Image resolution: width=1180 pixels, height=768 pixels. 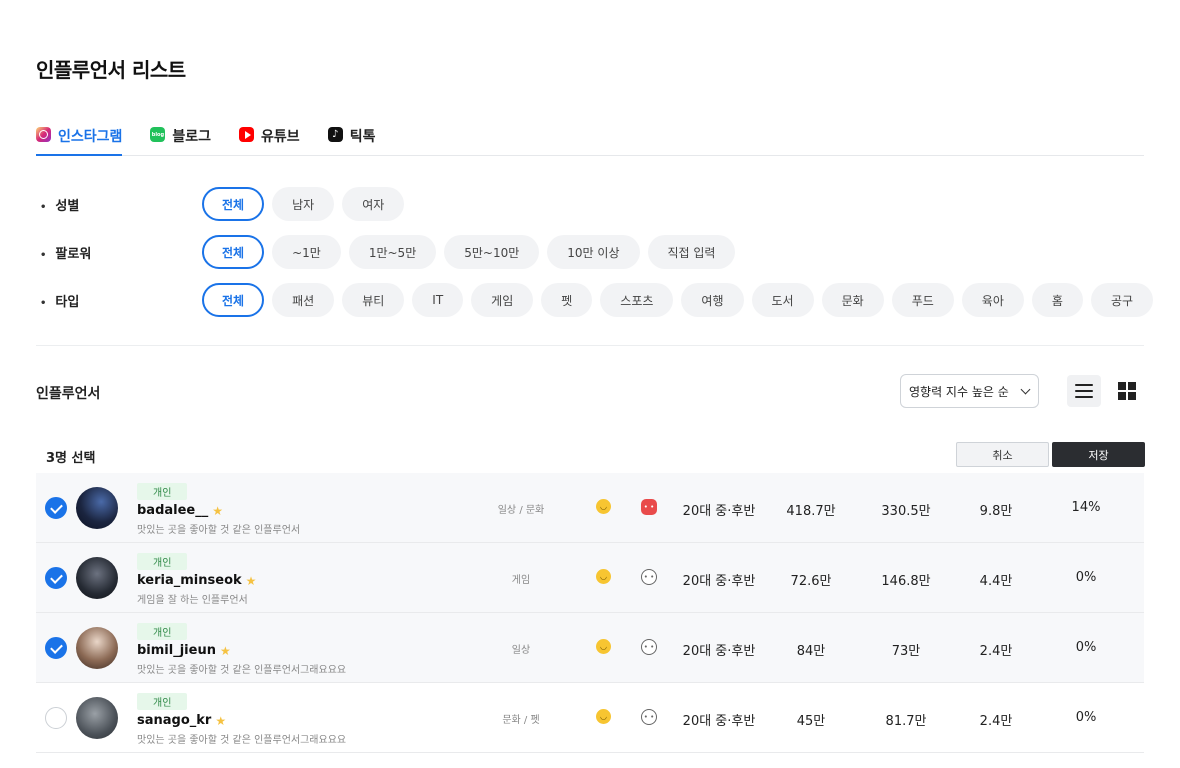 I want to click on filter-chip-gender: 남자, so click(x=303, y=204).